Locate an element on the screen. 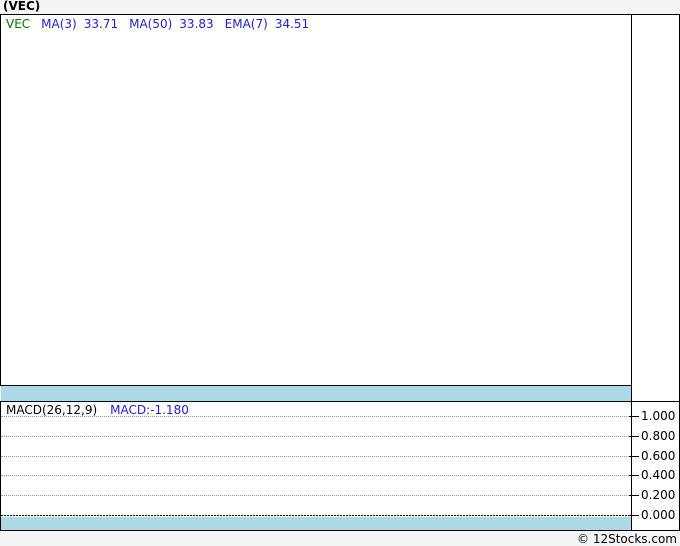  watermark: © 12Stocks.com is located at coordinates (627, 539).